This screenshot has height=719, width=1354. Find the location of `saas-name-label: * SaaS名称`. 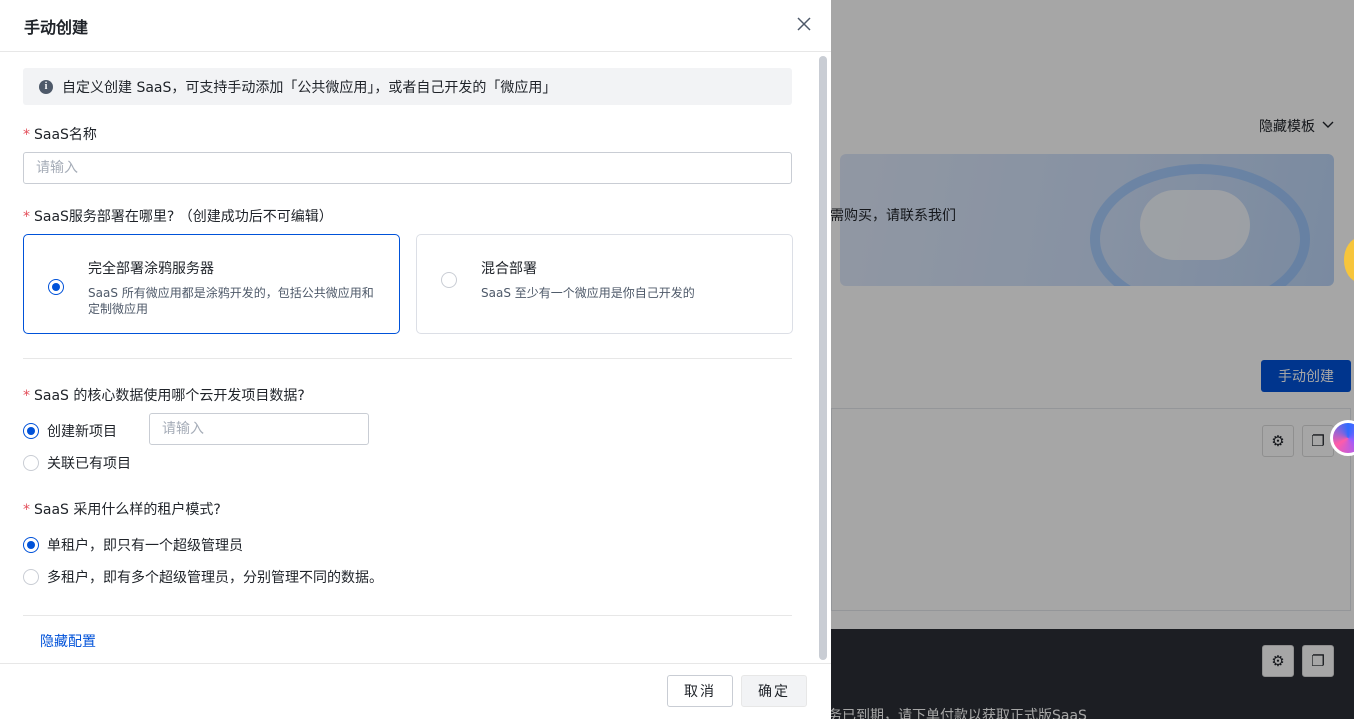

saas-name-label: * SaaS名称 is located at coordinates (60, 134).